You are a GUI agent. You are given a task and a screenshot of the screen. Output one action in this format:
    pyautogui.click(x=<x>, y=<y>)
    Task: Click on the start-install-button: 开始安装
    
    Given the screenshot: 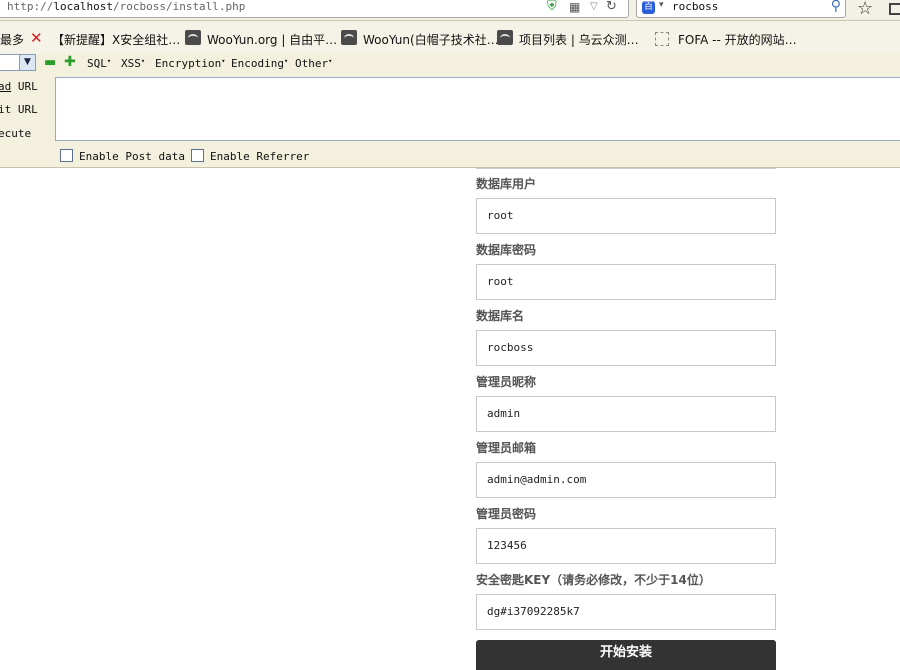 What is the action you would take?
    pyautogui.click(x=626, y=655)
    